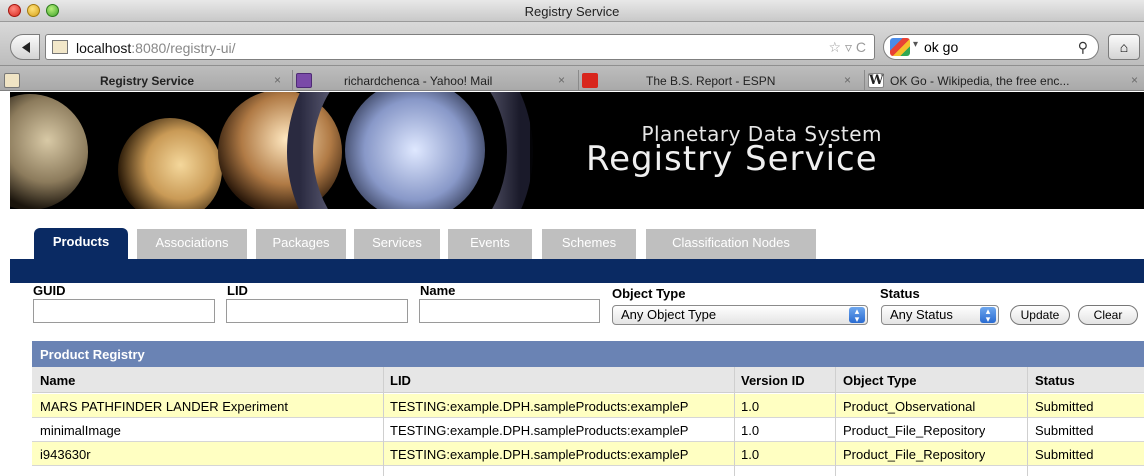  I want to click on bookmark-star-icon: ☆ ▿ C, so click(847, 47).